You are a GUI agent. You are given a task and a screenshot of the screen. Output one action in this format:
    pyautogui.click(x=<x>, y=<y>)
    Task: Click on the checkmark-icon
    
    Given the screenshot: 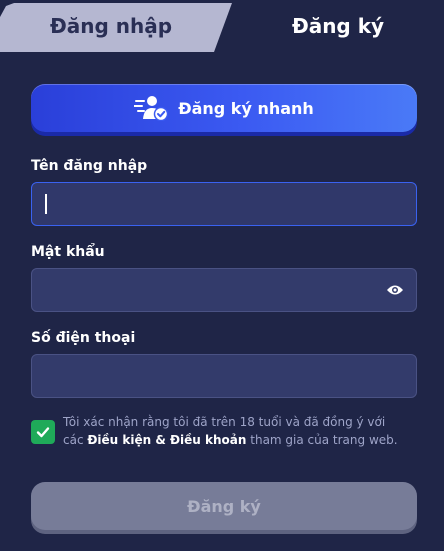 What is the action you would take?
    pyautogui.click(x=43, y=432)
    